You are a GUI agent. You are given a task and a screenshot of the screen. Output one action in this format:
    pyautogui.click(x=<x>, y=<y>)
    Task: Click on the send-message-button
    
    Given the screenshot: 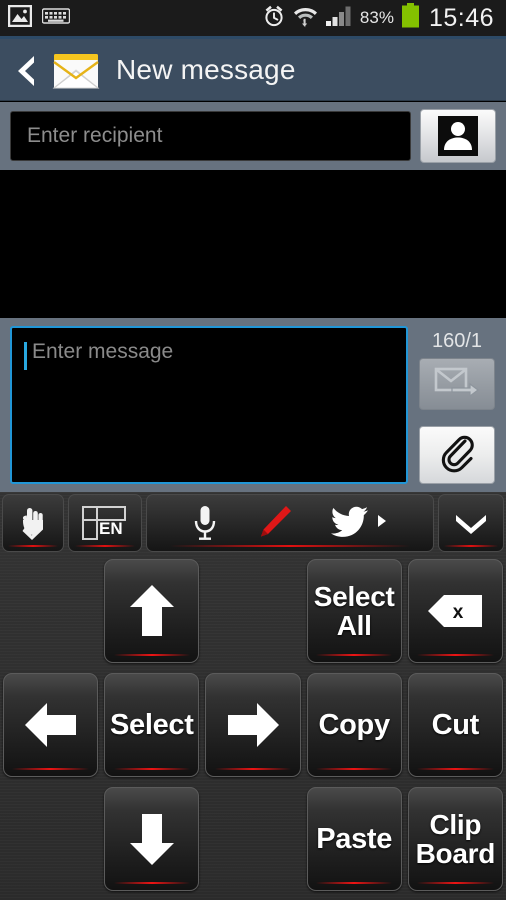 What is the action you would take?
    pyautogui.click(x=457, y=384)
    